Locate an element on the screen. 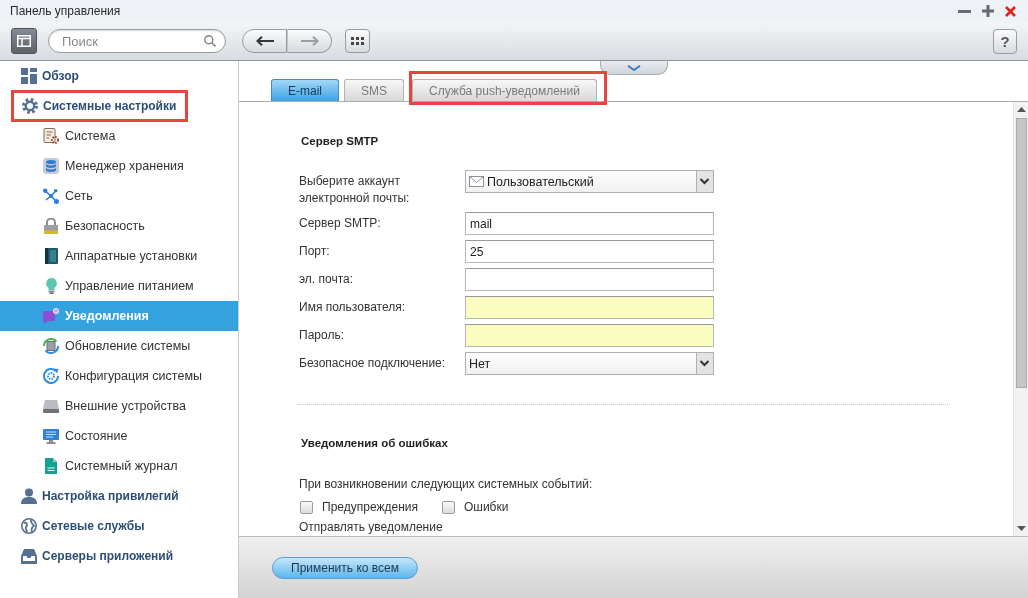 The height and width of the screenshot is (598, 1028). tab: SMS is located at coordinates (374, 90).